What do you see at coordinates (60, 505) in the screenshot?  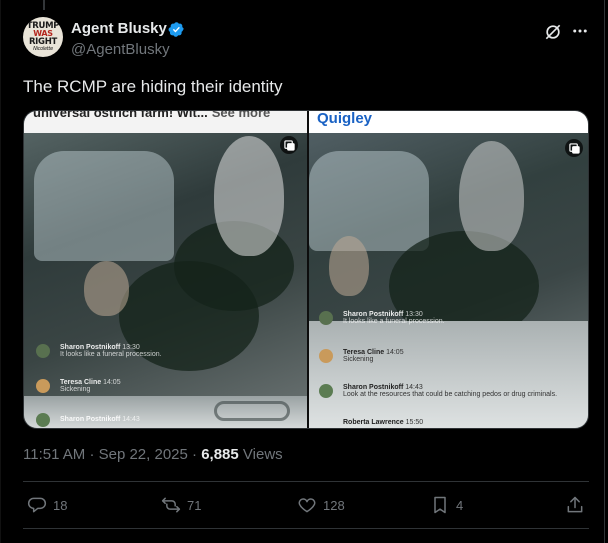 I see `reply-count: 18` at bounding box center [60, 505].